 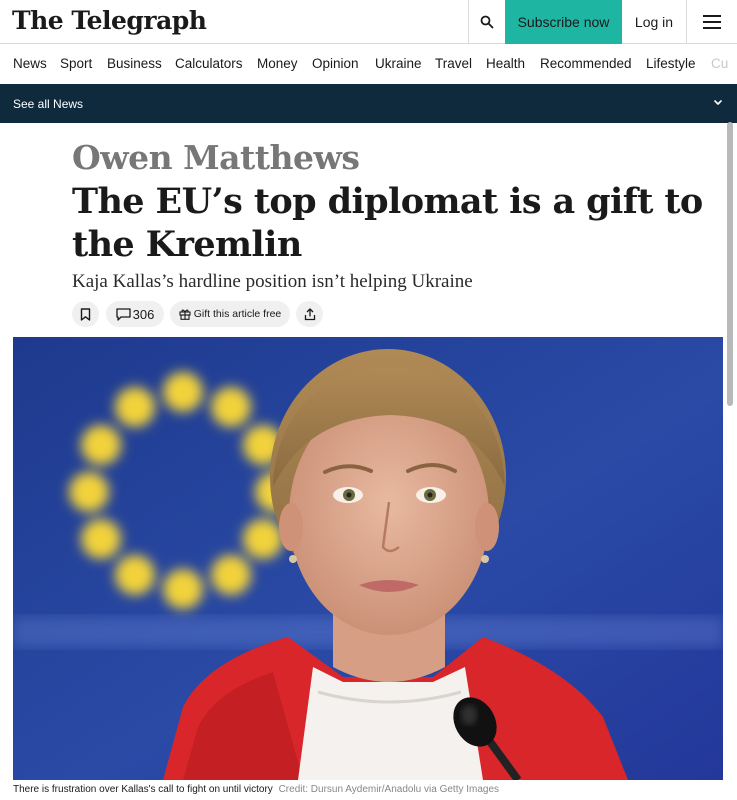 I want to click on site-header: The Telegraph Subscribe now Log in, so click(x=368, y=22).